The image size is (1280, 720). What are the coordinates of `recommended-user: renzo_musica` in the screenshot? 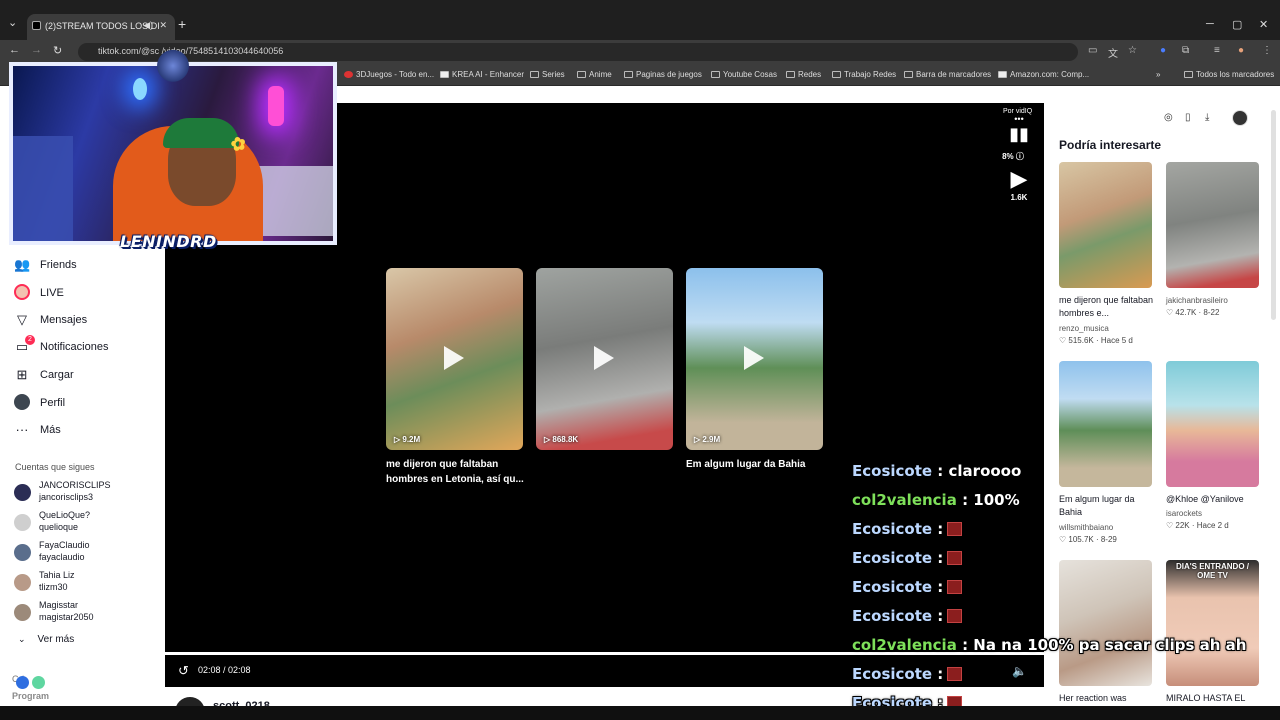 It's located at (1084, 328).